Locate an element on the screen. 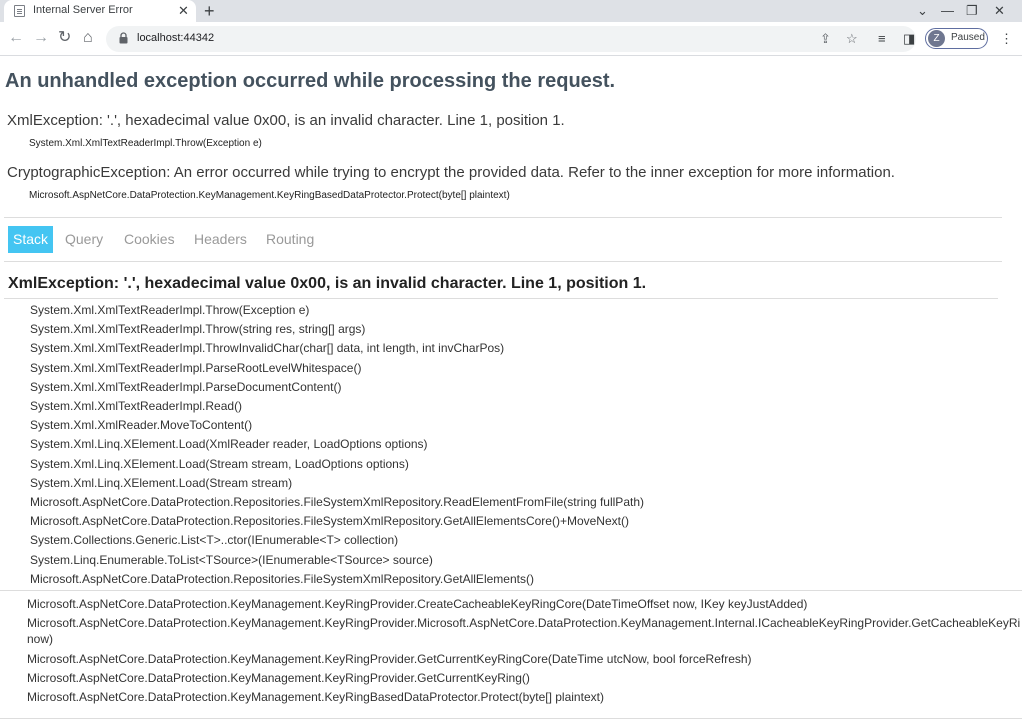 The image size is (1022, 723). back-arrow-icon: ← is located at coordinates (16, 38).